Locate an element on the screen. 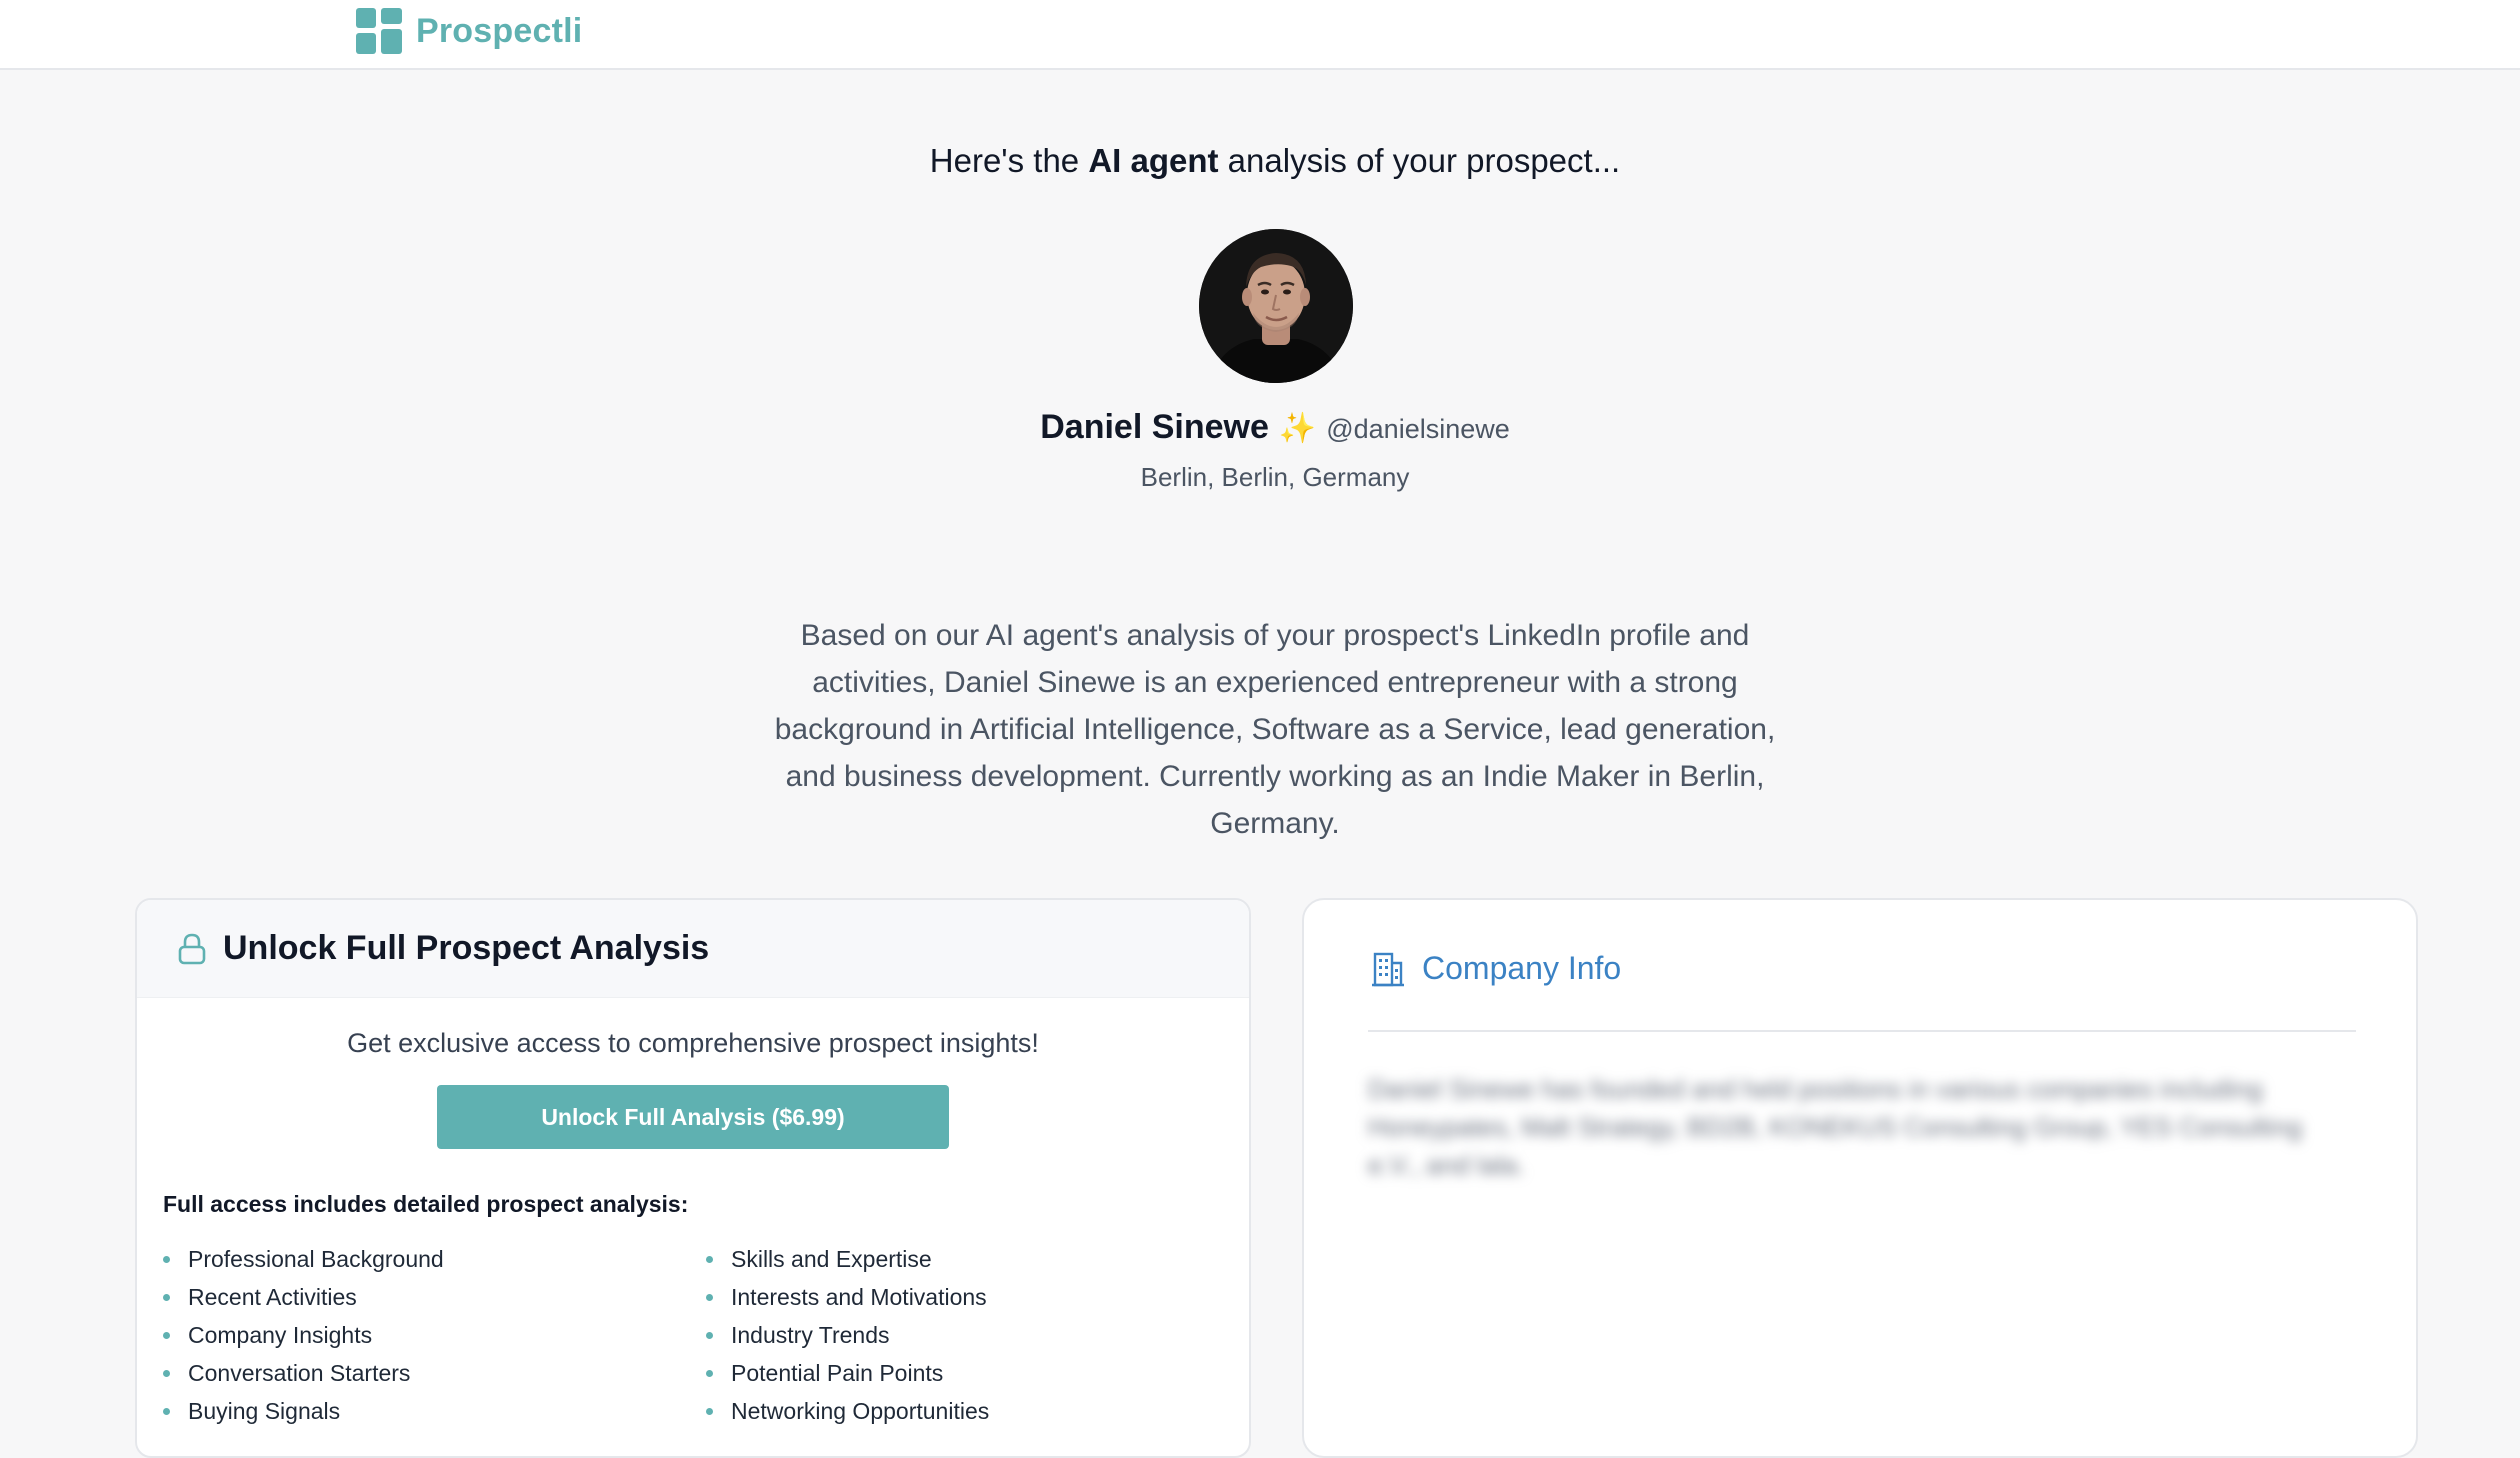  building-icon is located at coordinates (1388, 969).